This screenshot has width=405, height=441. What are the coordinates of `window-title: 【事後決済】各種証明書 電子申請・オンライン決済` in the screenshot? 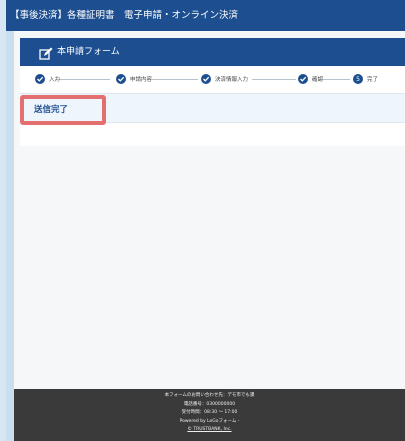 It's located at (205, 15).